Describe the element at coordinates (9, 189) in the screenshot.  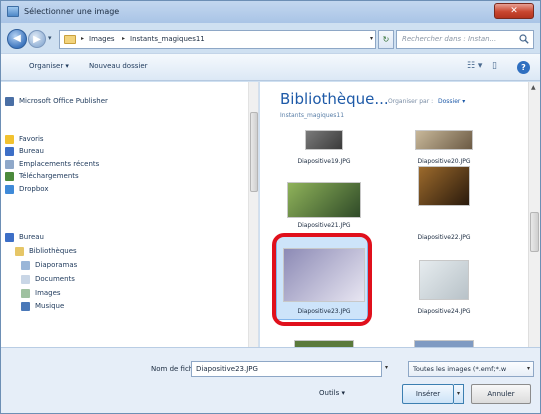
I see `dropbox-icon` at that location.